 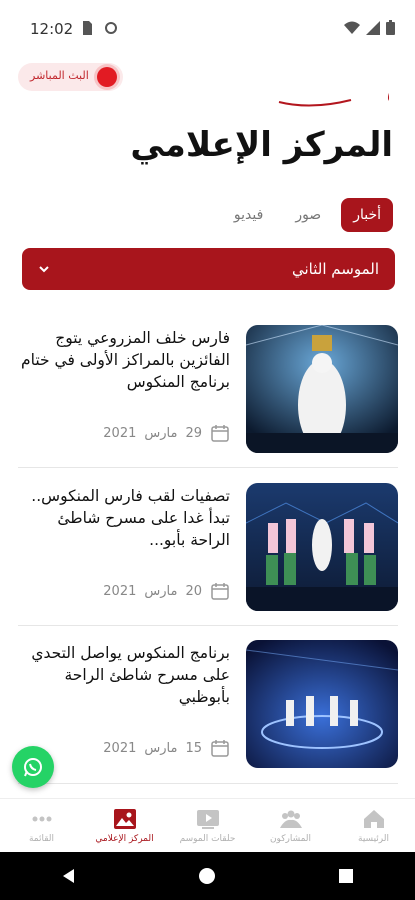 I want to click on news-date-day: 29, so click(x=193, y=433).